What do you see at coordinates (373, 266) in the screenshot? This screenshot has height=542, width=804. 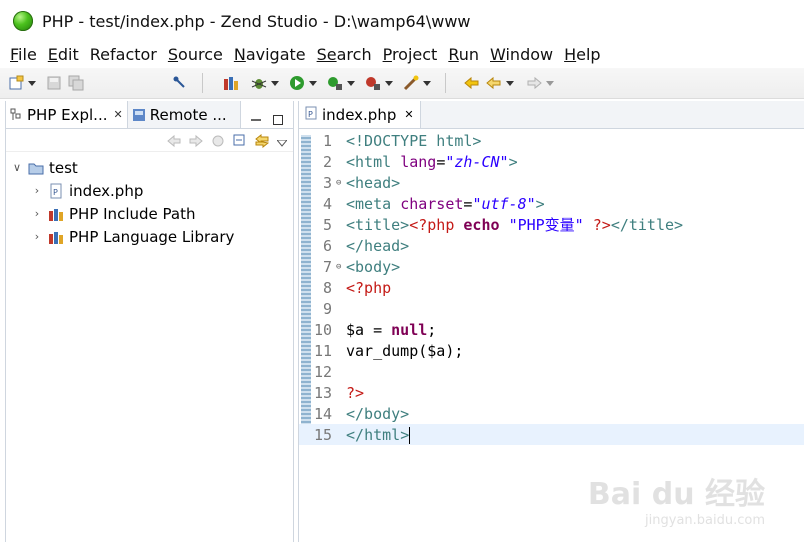 I see `code-token: <body>` at bounding box center [373, 266].